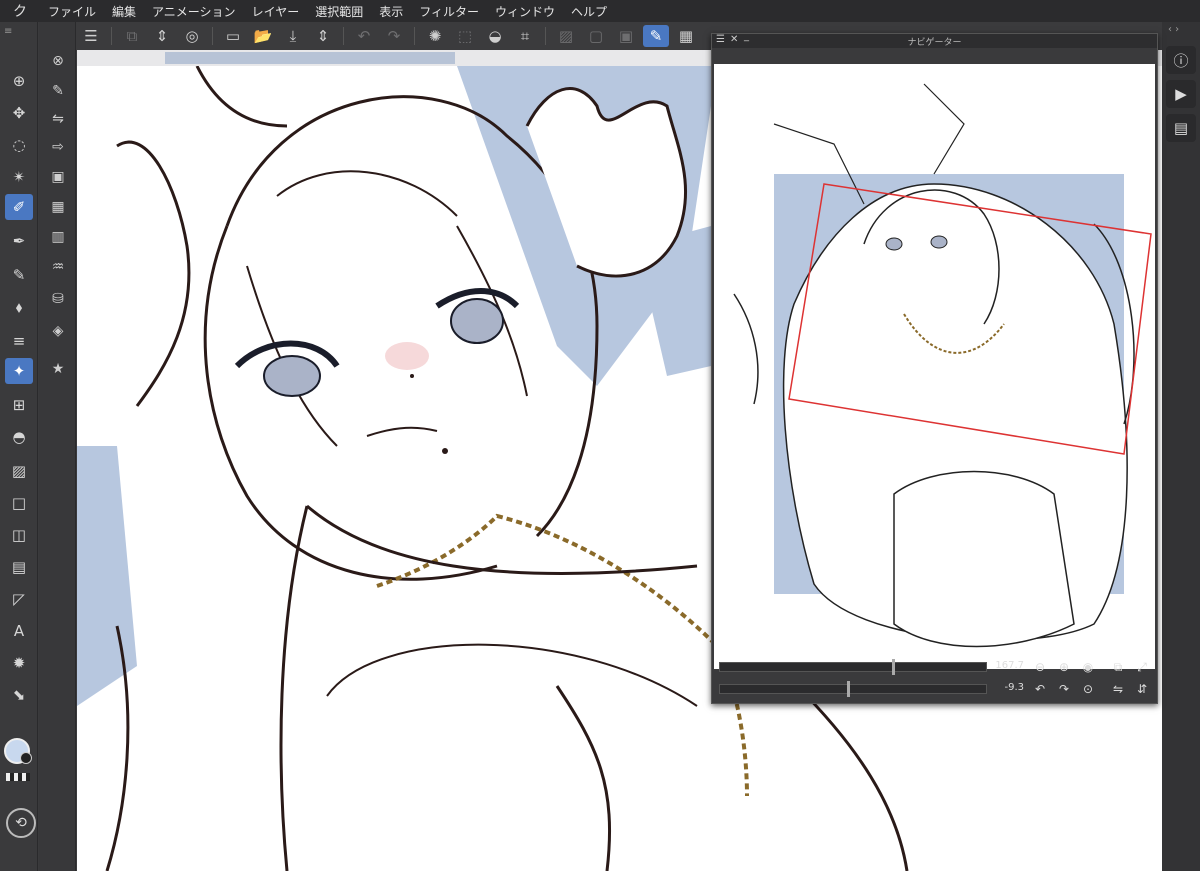  Describe the element at coordinates (934, 678) in the screenshot. I see `navigator-controls: 167.7 ⊖ ⊕ ◉ ⧉ ⤢ -9.3 ↶ ↷ ⊙ ⇋ ⇵` at that location.